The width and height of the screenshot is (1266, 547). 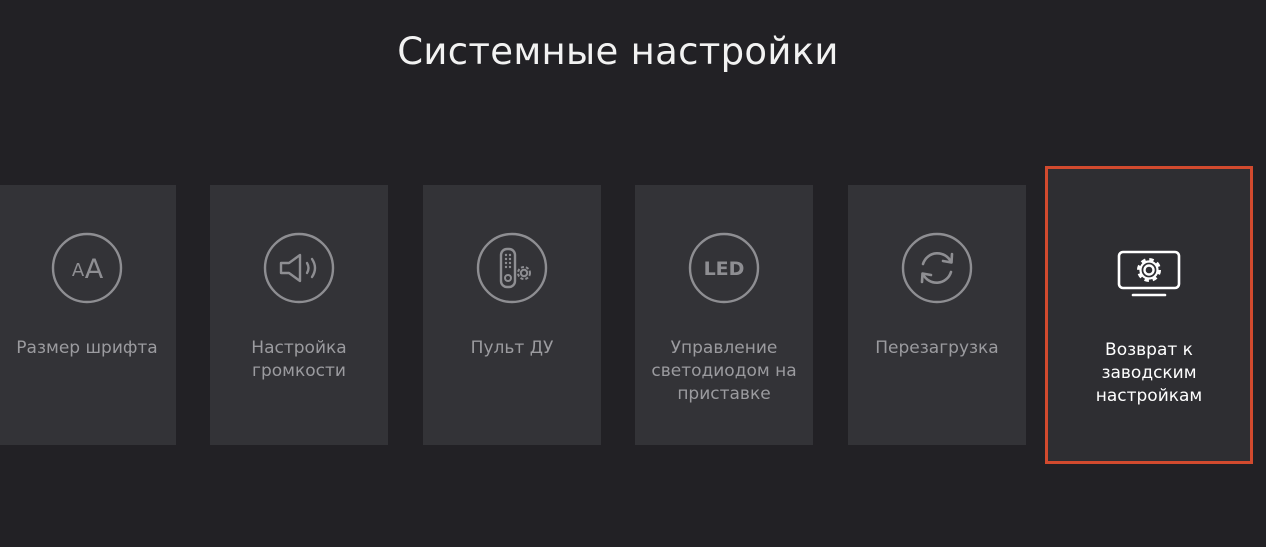 What do you see at coordinates (724, 315) in the screenshot?
I see `tile-led: LED Управление светодиодом на приставке` at bounding box center [724, 315].